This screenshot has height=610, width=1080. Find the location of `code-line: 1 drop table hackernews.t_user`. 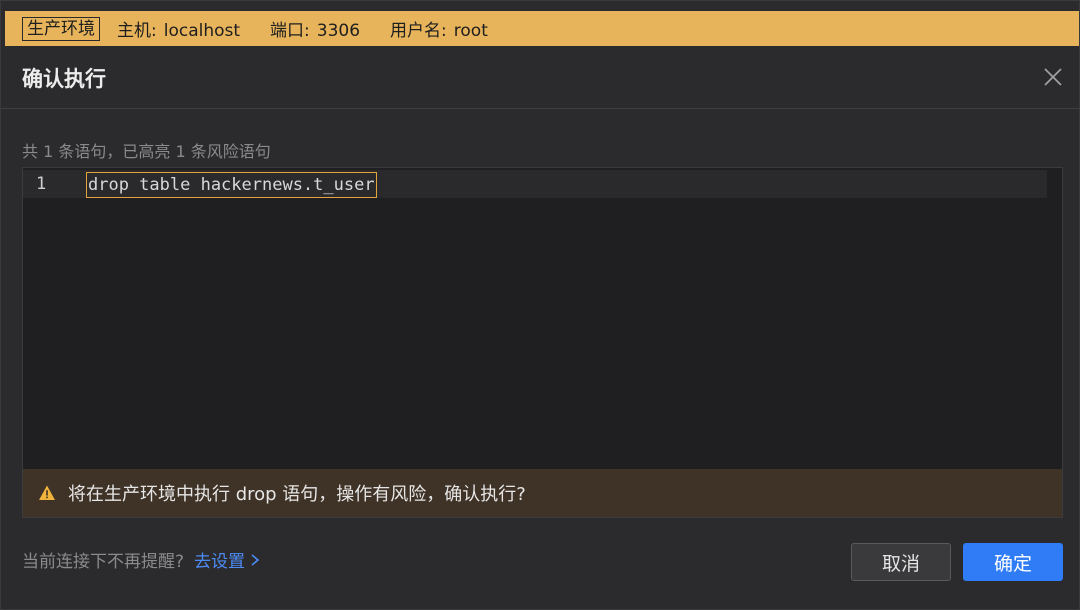

code-line: 1 drop table hackernews.t_user is located at coordinates (535, 184).